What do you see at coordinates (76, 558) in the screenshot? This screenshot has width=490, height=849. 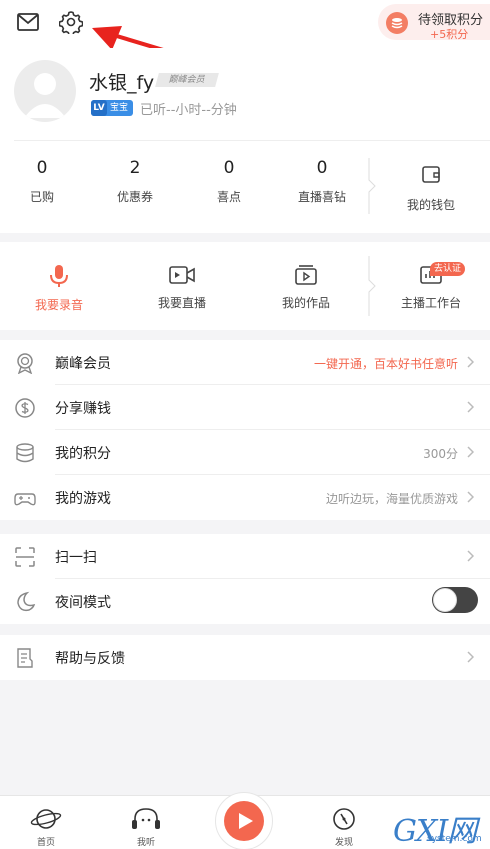 I see `menu-item-label: 扫一扫` at bounding box center [76, 558].